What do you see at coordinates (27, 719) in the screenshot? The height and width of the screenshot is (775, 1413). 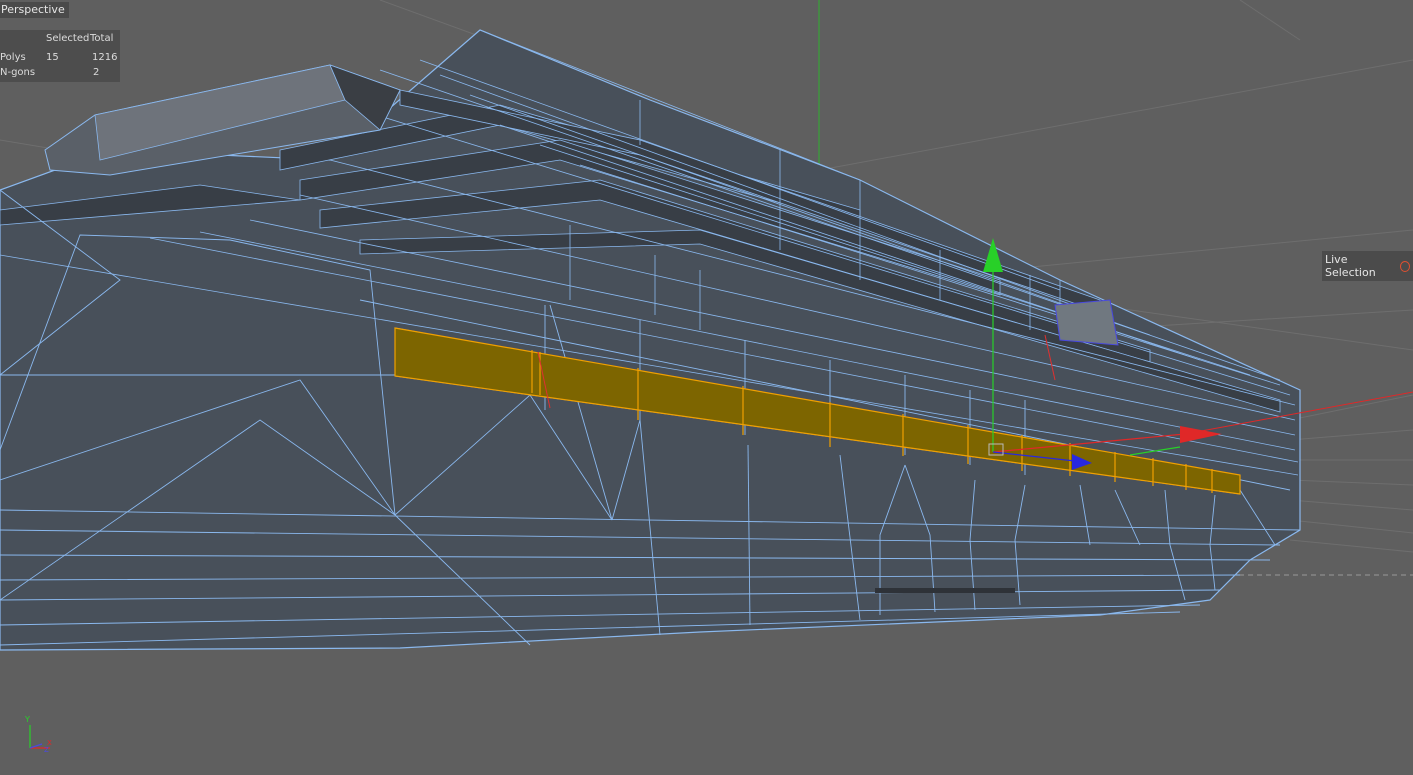 I see `axis-y-label: Y` at bounding box center [27, 719].